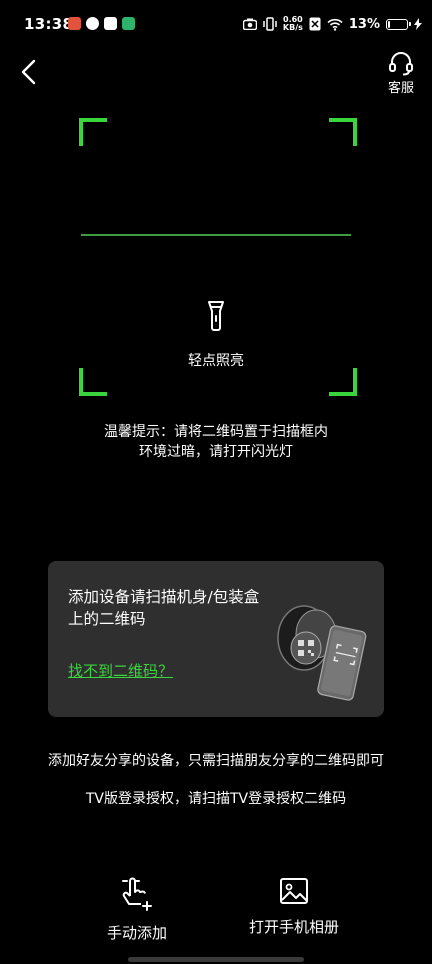 This screenshot has height=964, width=432. Describe the element at coordinates (216, 452) in the screenshot. I see `scan-hint-line-2: 环境过暗，请打开闪光灯` at that location.